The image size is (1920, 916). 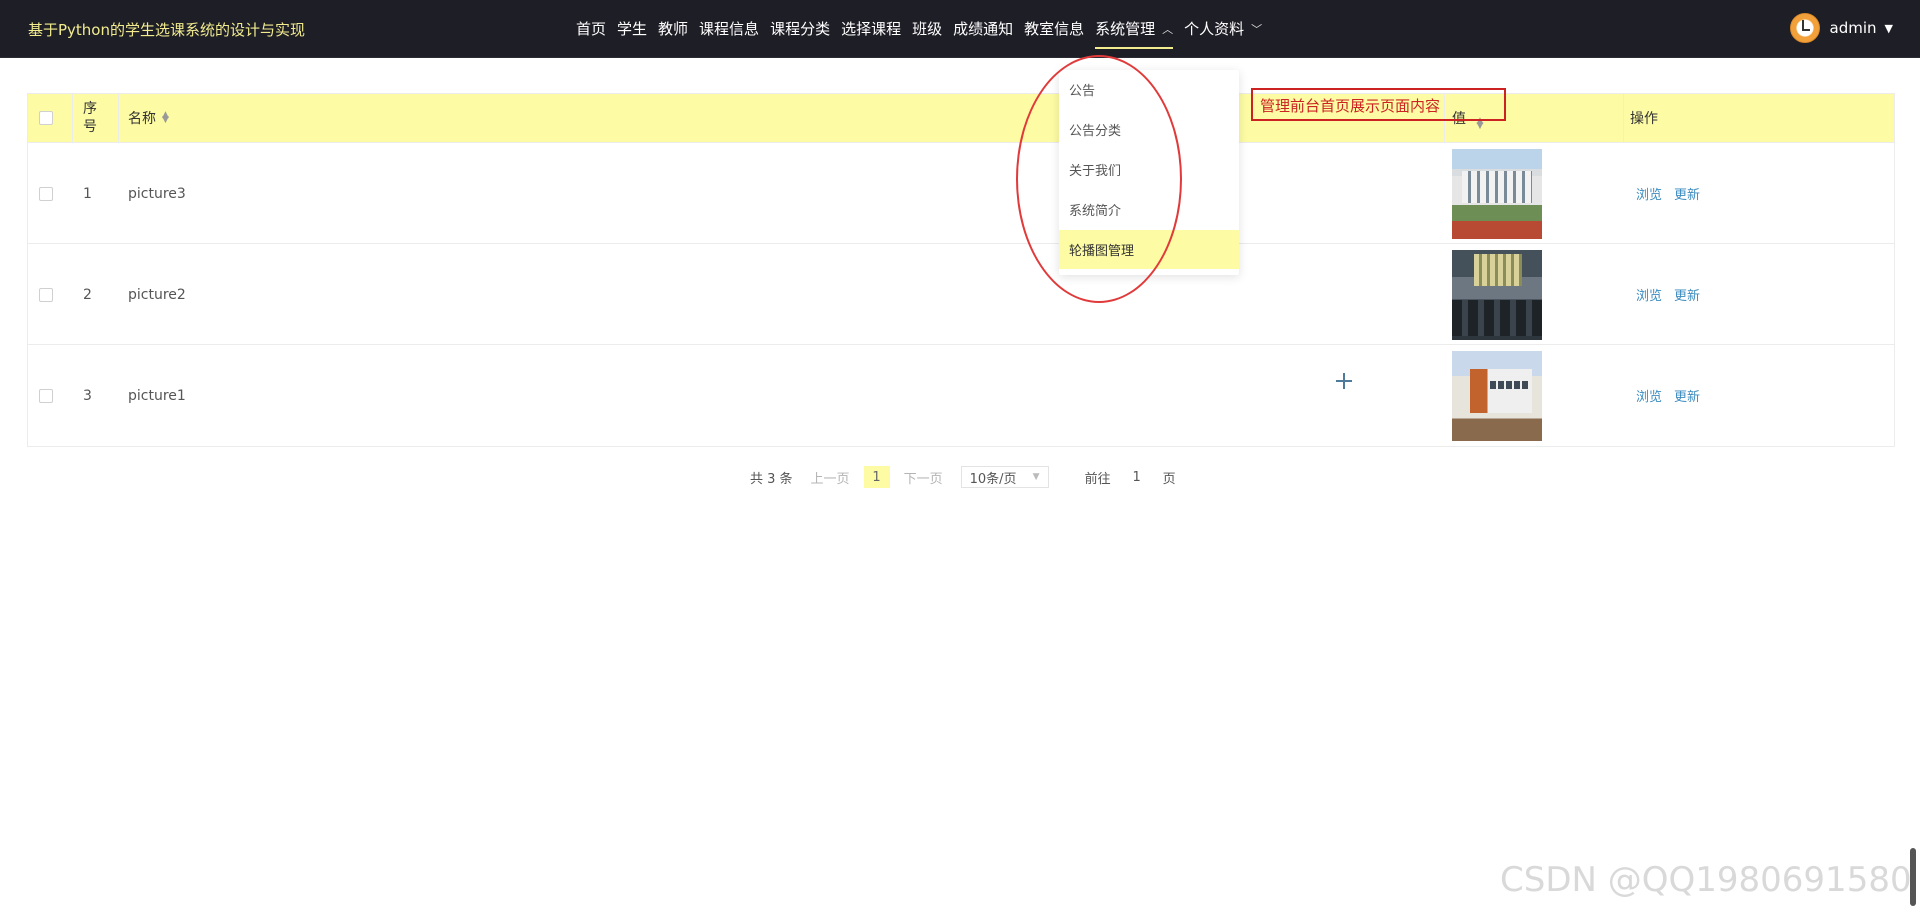 What do you see at coordinates (961, 395) in the screenshot?
I see `table-row: 3 picture1 浏览 更新` at bounding box center [961, 395].